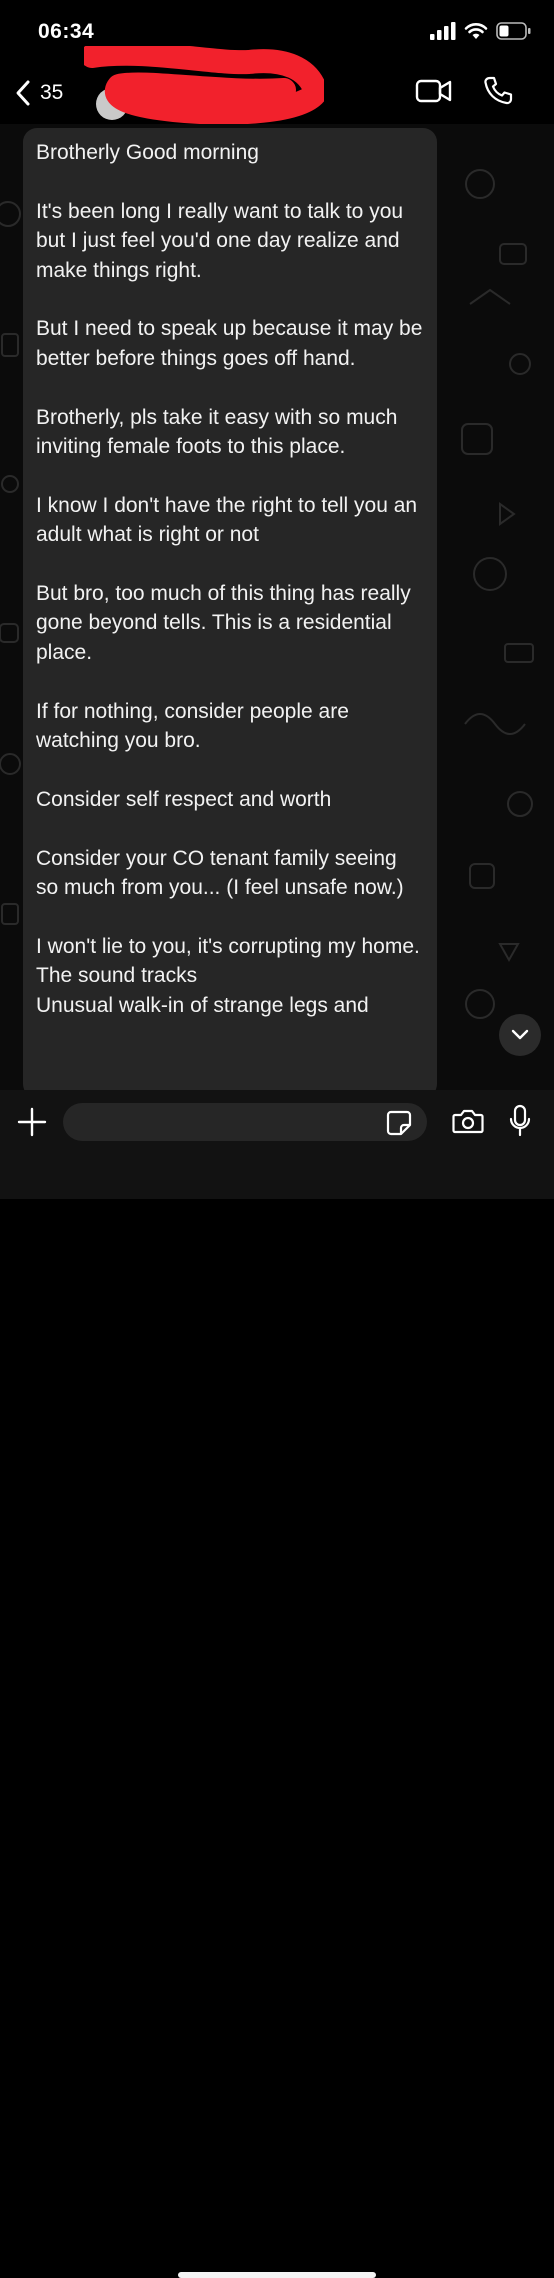 The image size is (554, 2278). I want to click on microphone-icon, so click(520, 1120).